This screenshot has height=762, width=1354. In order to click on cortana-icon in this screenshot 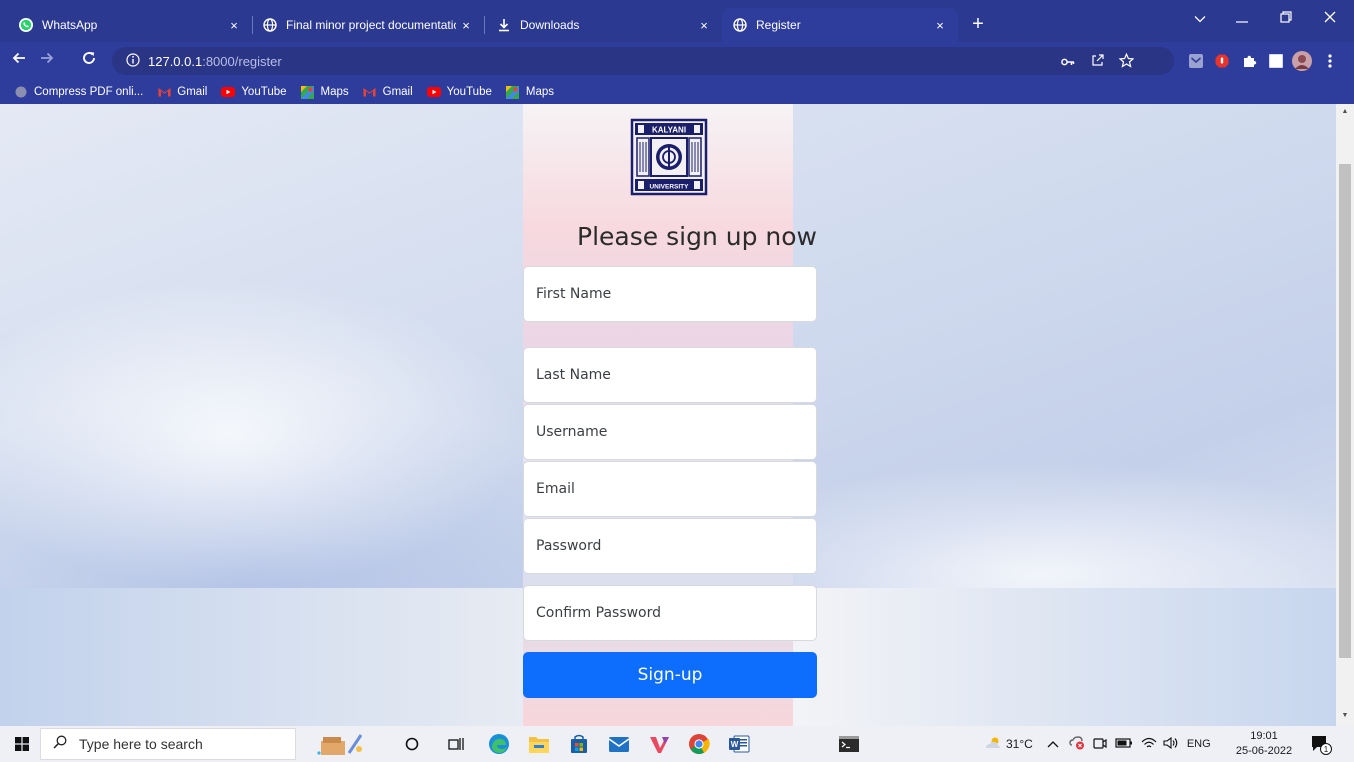, I will do `click(412, 744)`.